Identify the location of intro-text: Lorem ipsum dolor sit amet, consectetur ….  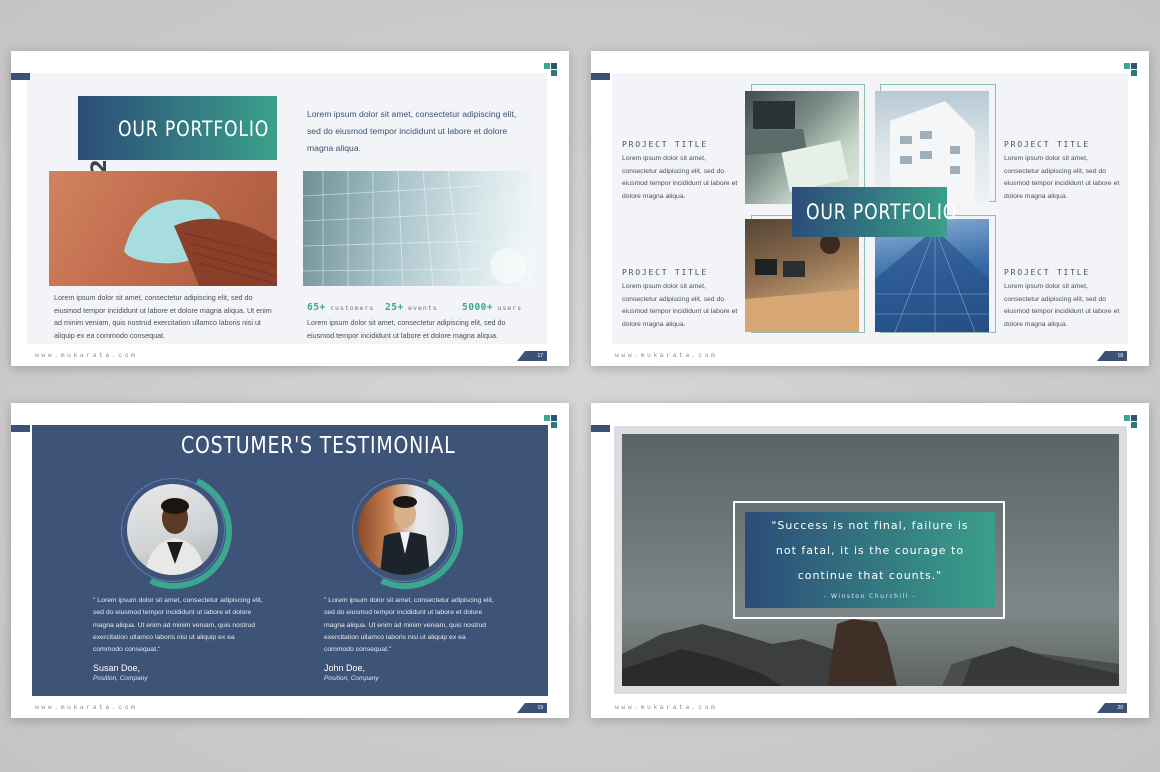
(412, 131).